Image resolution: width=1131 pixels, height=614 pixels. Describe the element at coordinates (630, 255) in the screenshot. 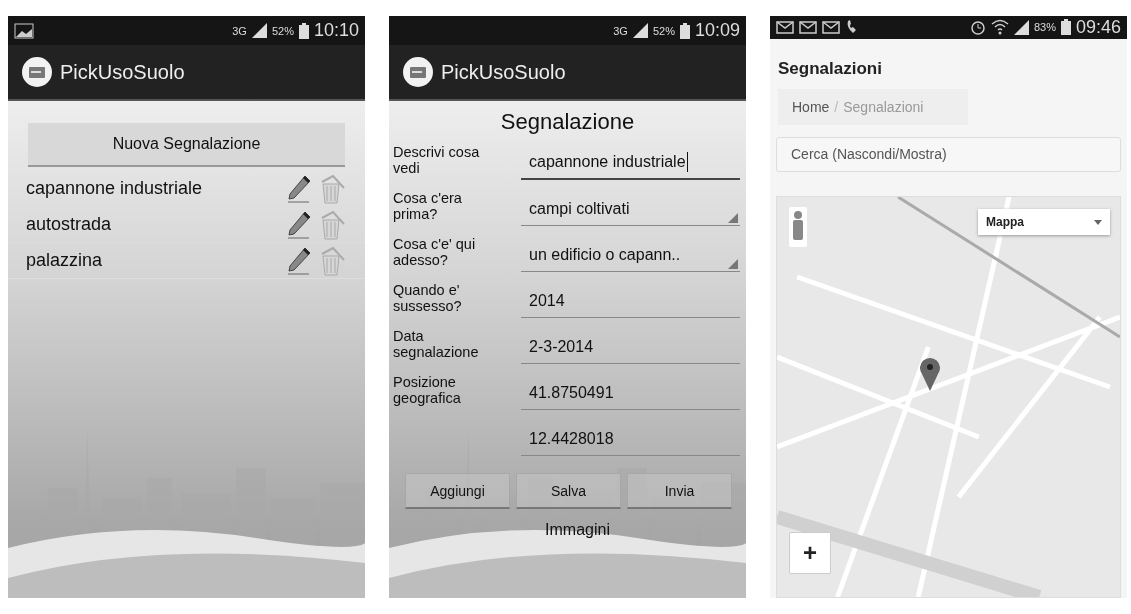

I see `dropdown-field: un edificio o capann..` at that location.